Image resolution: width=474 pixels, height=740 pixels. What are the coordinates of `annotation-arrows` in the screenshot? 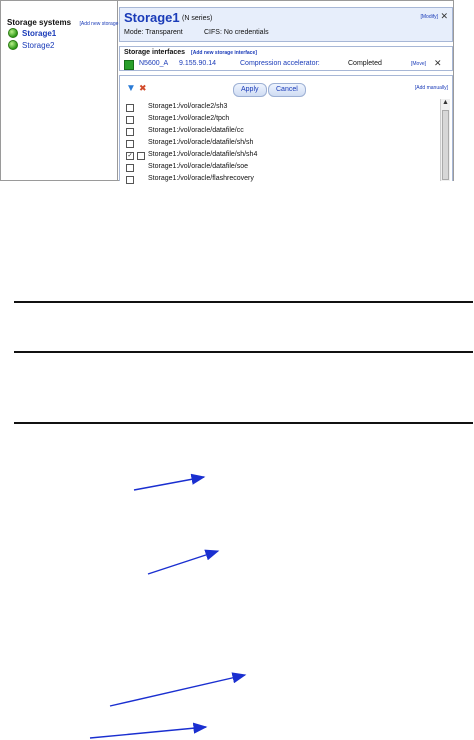 It's located at (168, 606).